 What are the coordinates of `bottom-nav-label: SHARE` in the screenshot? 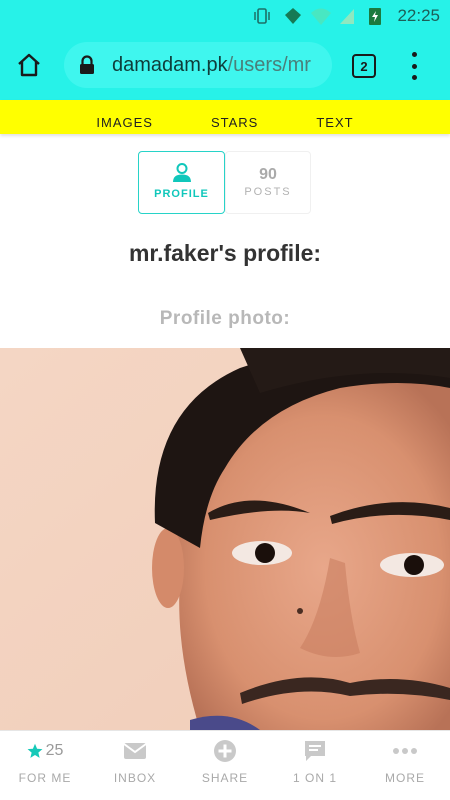 It's located at (225, 778).